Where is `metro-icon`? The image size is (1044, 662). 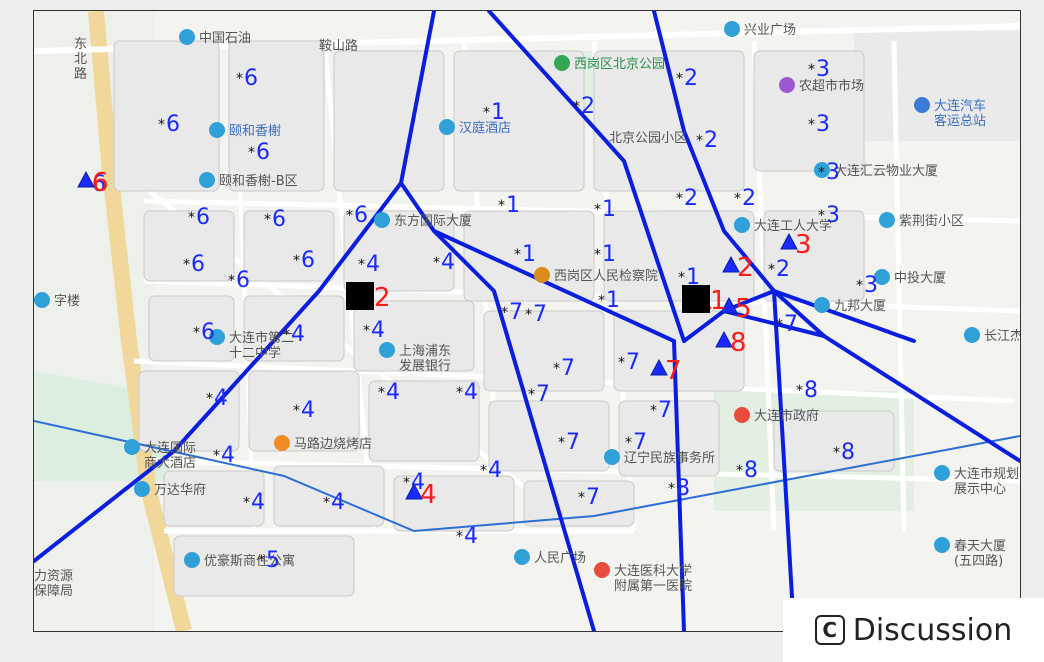 metro-icon is located at coordinates (522, 557).